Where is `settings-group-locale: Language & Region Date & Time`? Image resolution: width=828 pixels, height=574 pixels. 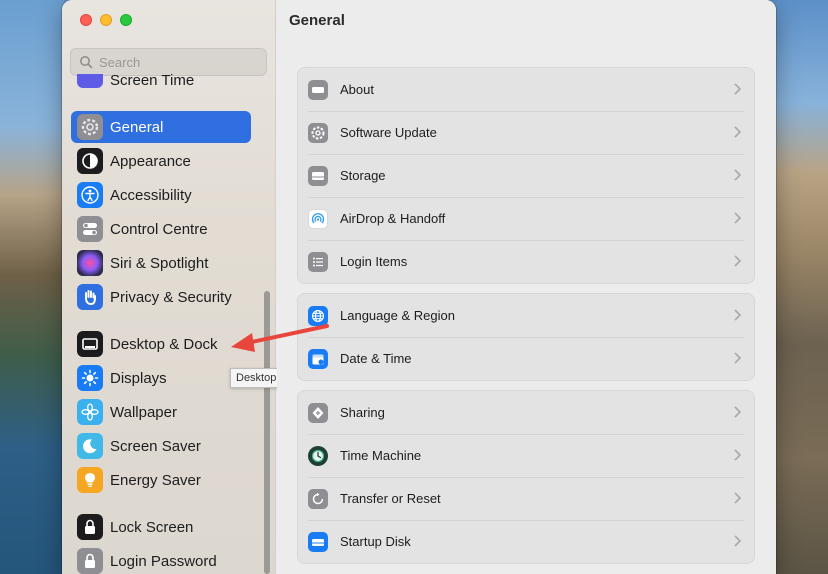 settings-group-locale: Language & Region Date & Time is located at coordinates (526, 337).